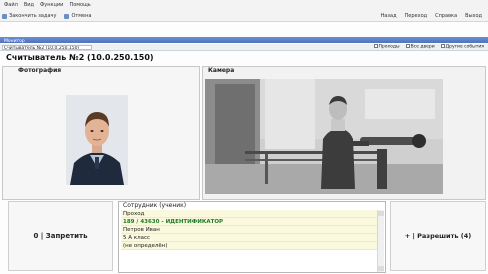 Image resolution: width=488 pixels, height=274 pixels. What do you see at coordinates (60, 236) in the screenshot?
I see `deny-button: 0 | Запретить` at bounding box center [60, 236].